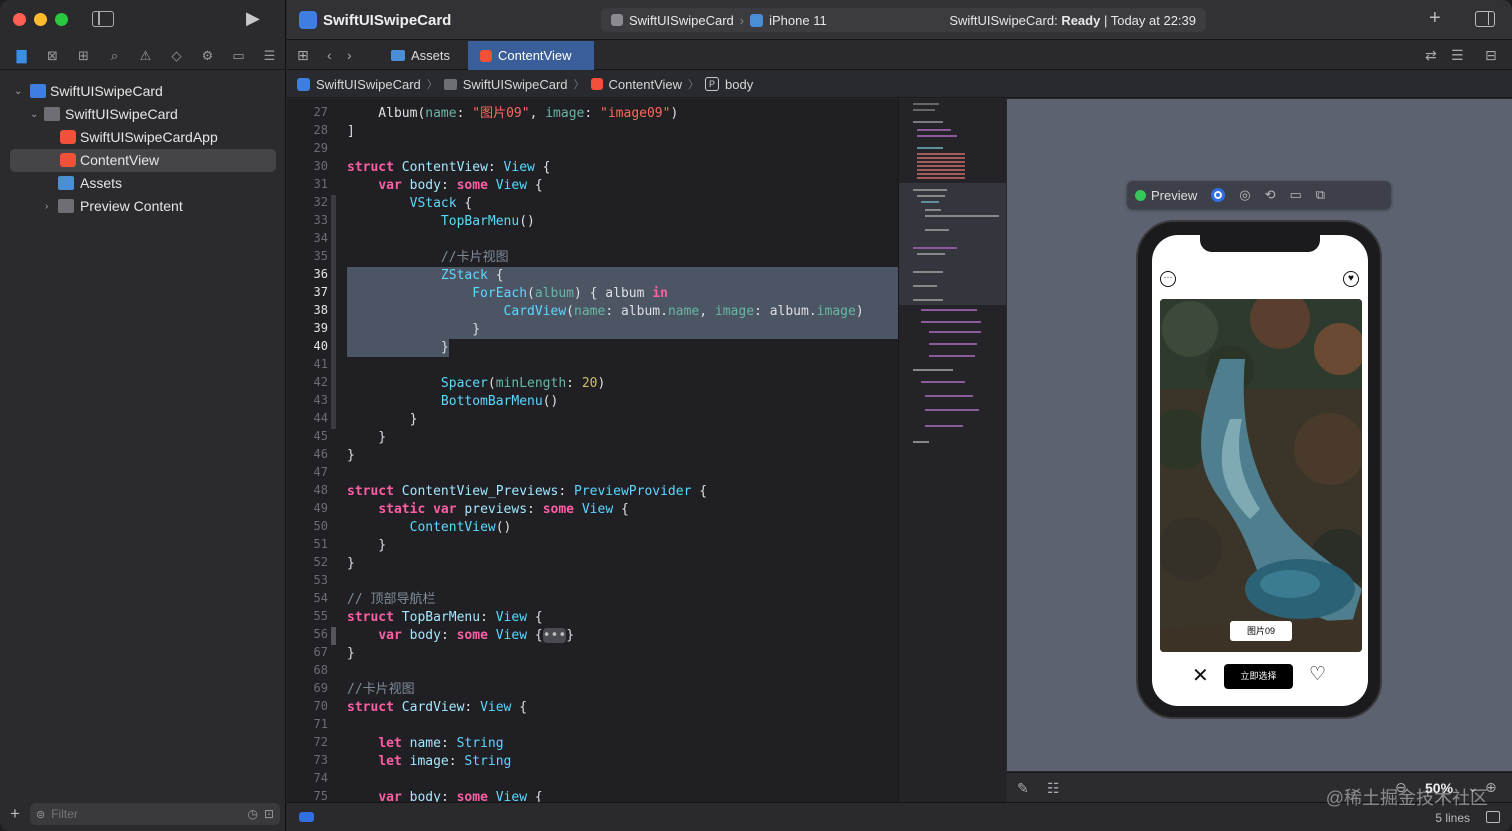 The width and height of the screenshot is (1512, 831). I want to click on navigator-filter: ⊜ ◷ ⊡, so click(155, 814).